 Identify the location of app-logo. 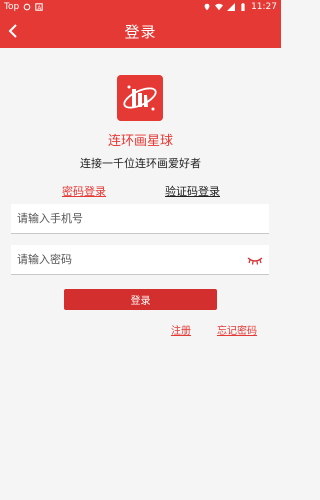
(140, 98).